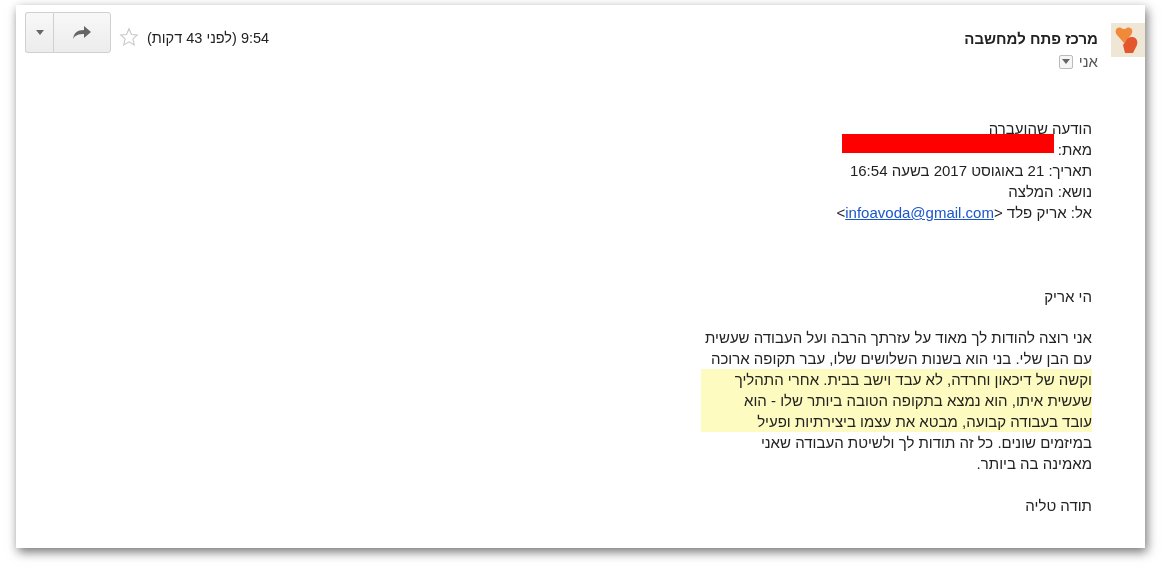  What do you see at coordinates (1088, 61) in the screenshot?
I see `recipient-label: אני` at bounding box center [1088, 61].